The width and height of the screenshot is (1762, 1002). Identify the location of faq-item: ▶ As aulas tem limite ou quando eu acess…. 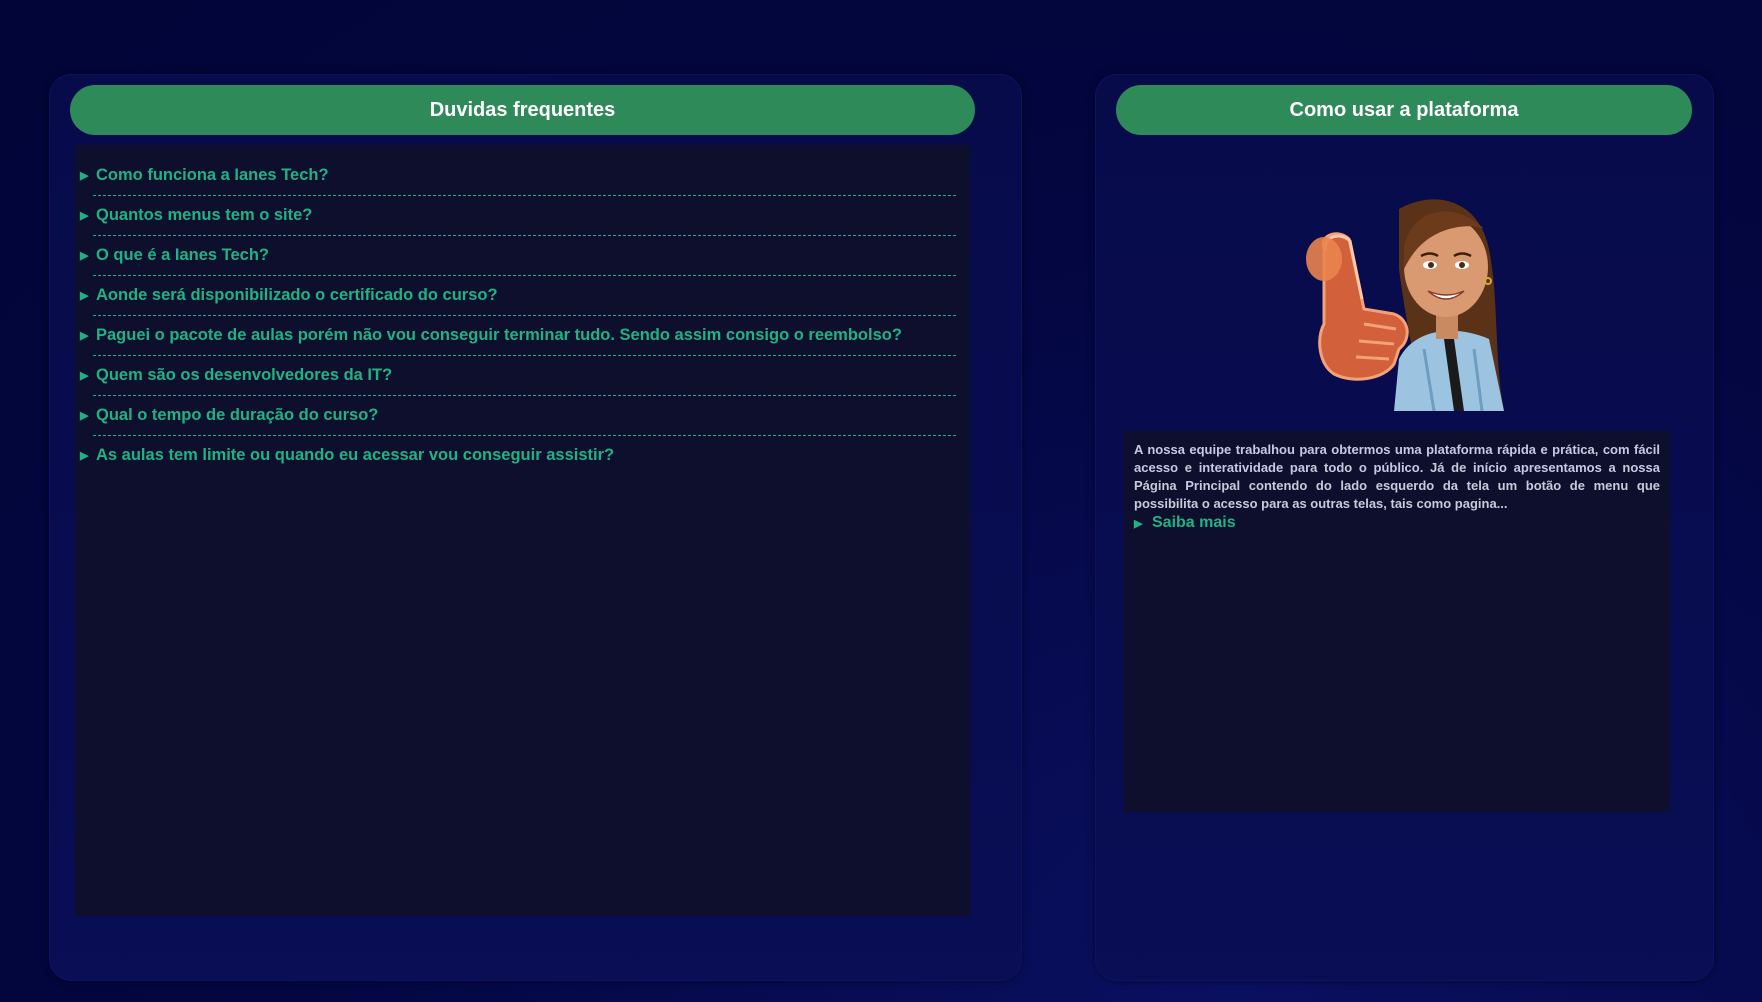
(517, 455).